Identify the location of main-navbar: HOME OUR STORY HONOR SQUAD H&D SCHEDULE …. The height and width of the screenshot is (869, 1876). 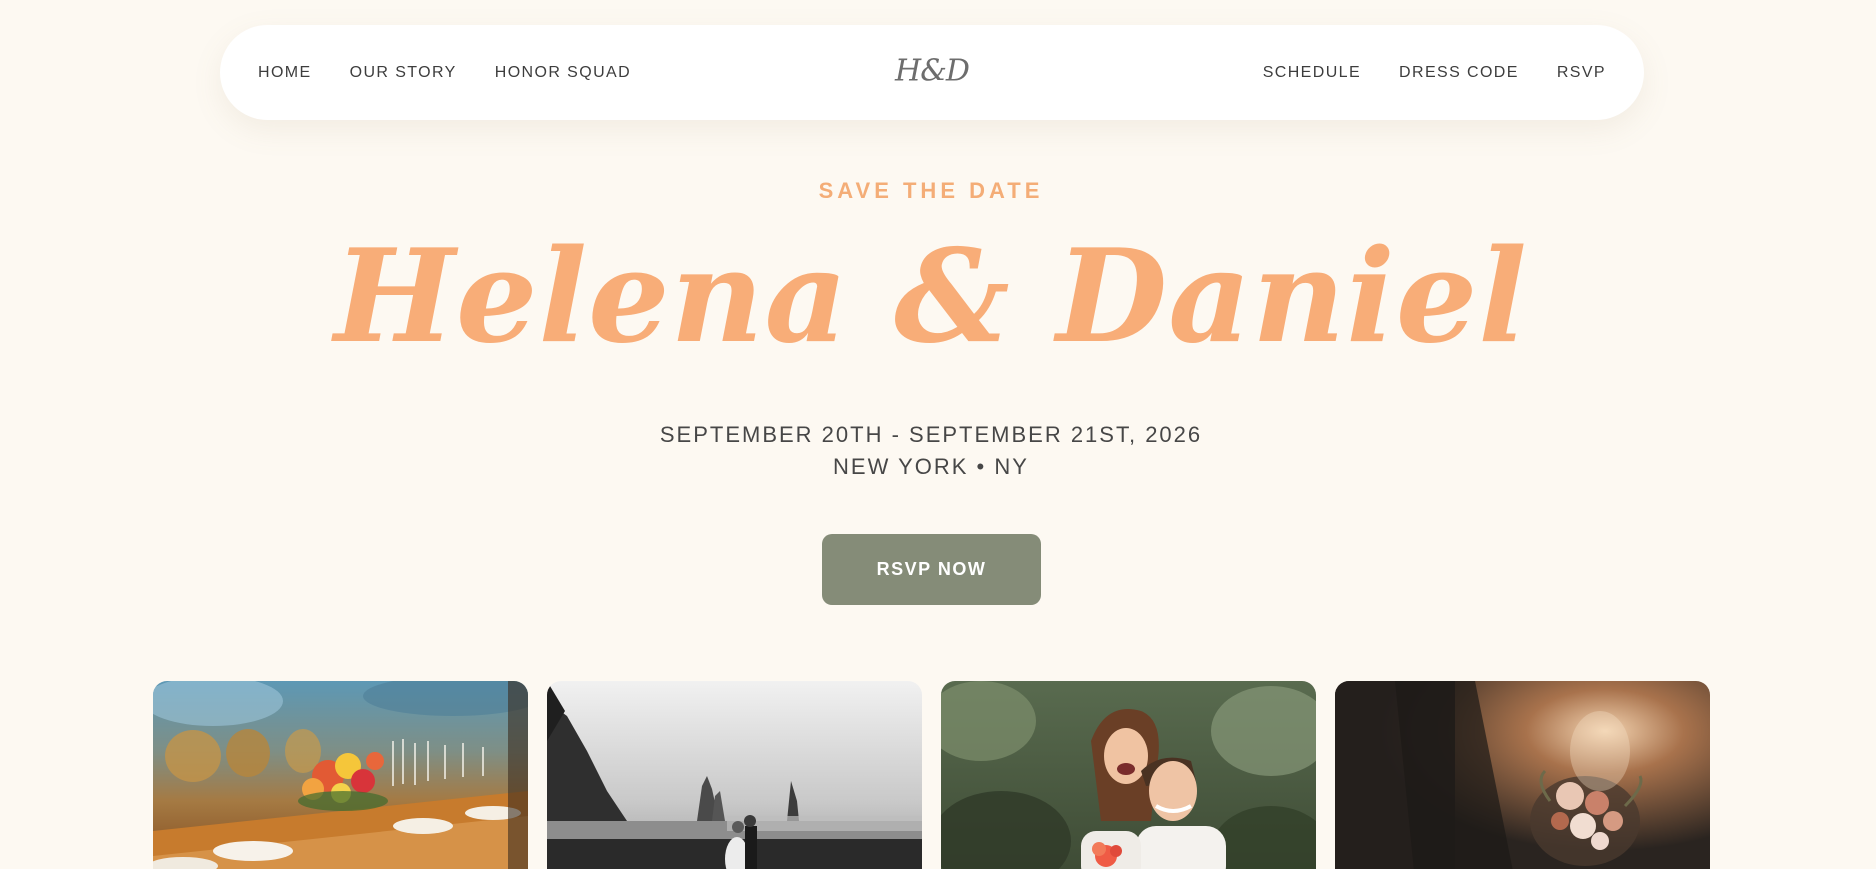
(932, 72).